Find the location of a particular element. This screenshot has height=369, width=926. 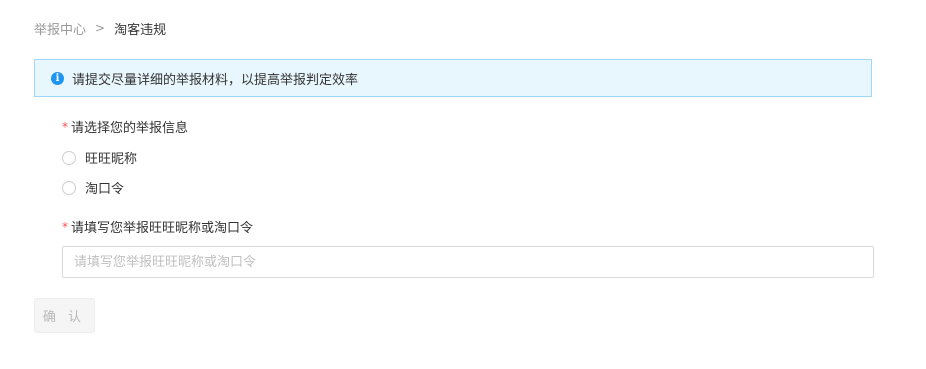

radio-option-taokouling: 淘口令 is located at coordinates (93, 187).